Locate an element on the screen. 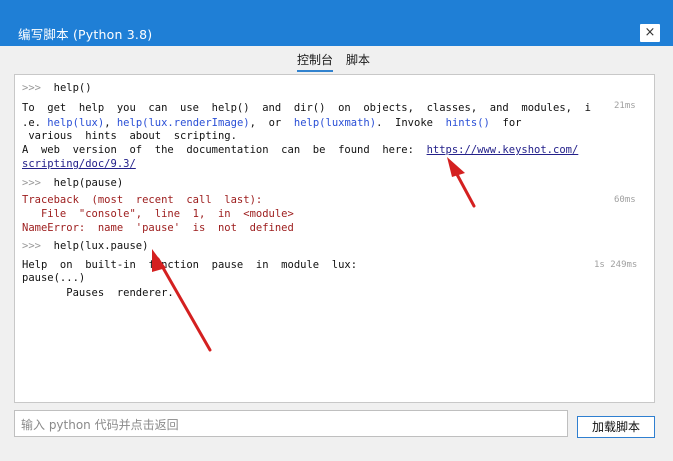  annotation-arrow-lux-pause is located at coordinates (182, 300).